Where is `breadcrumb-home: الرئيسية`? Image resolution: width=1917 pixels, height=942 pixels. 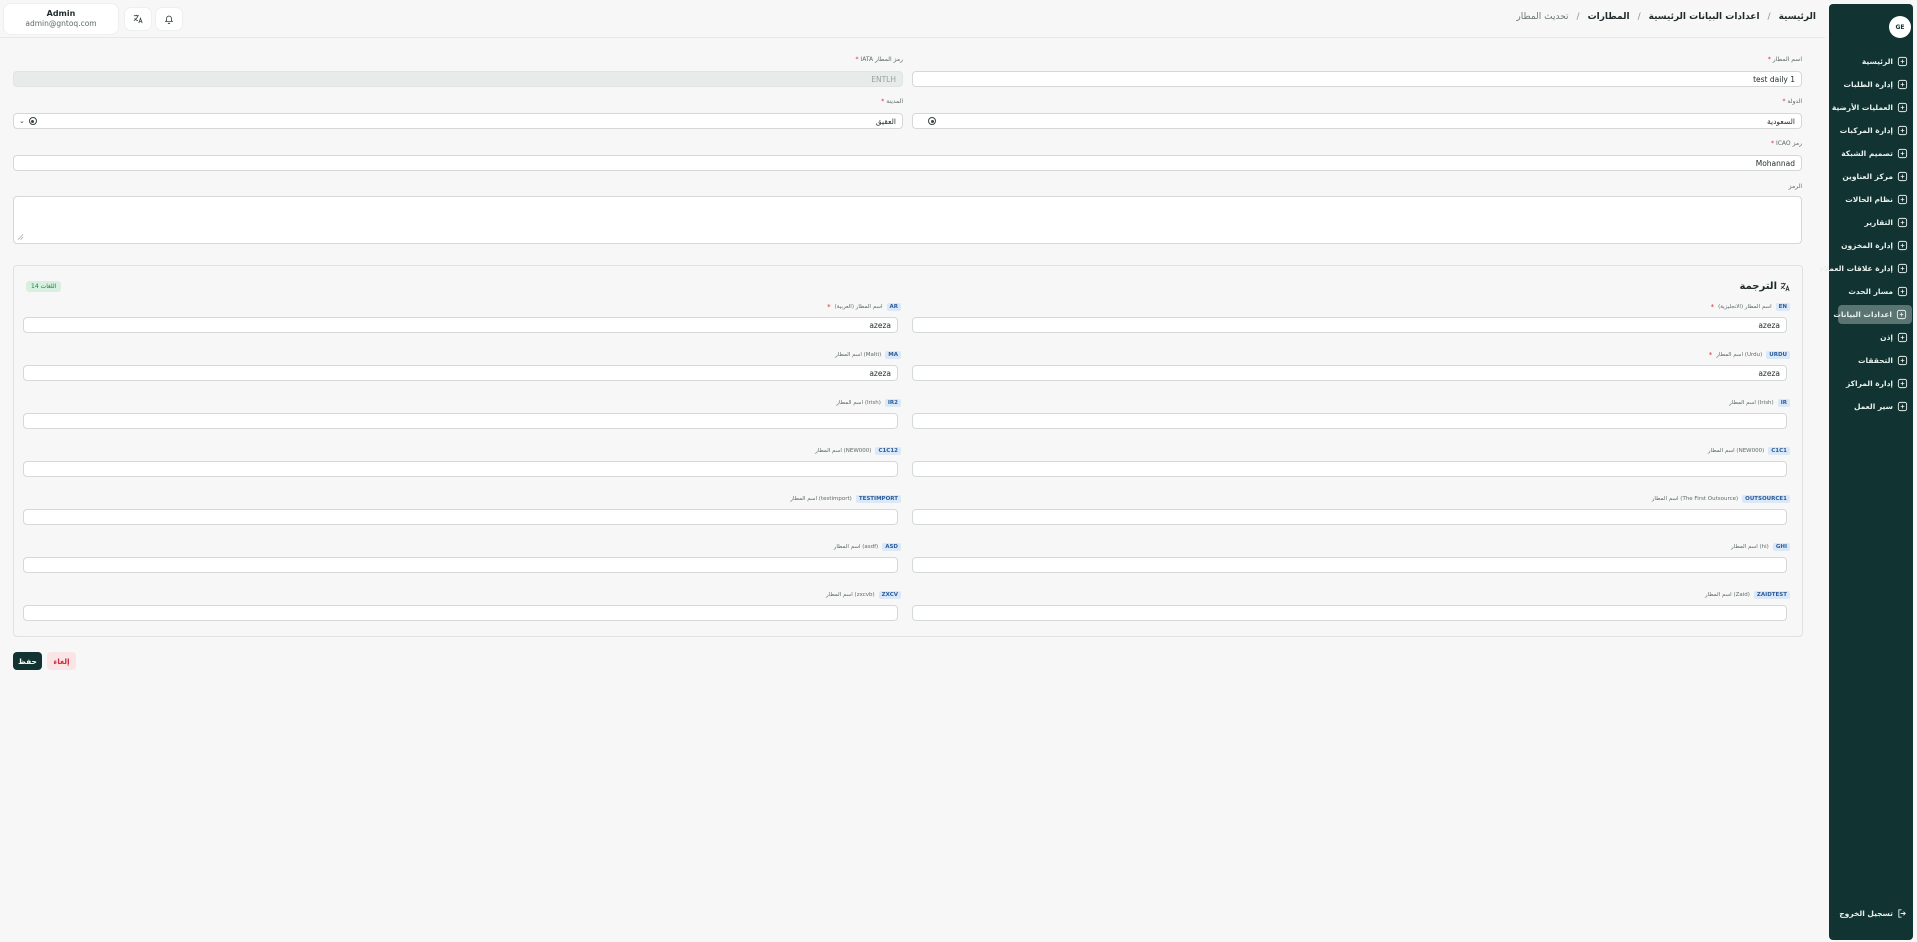 breadcrumb-home: الرئيسية is located at coordinates (1797, 17).